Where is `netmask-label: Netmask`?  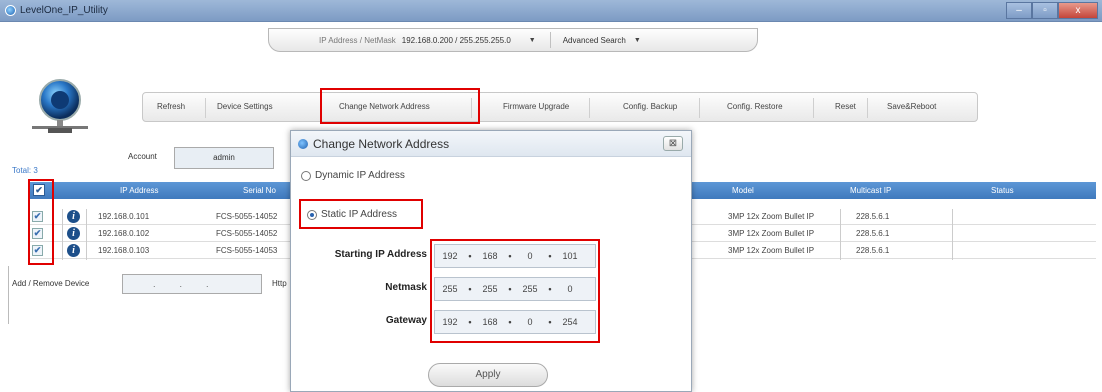 netmask-label: Netmask is located at coordinates (406, 287).